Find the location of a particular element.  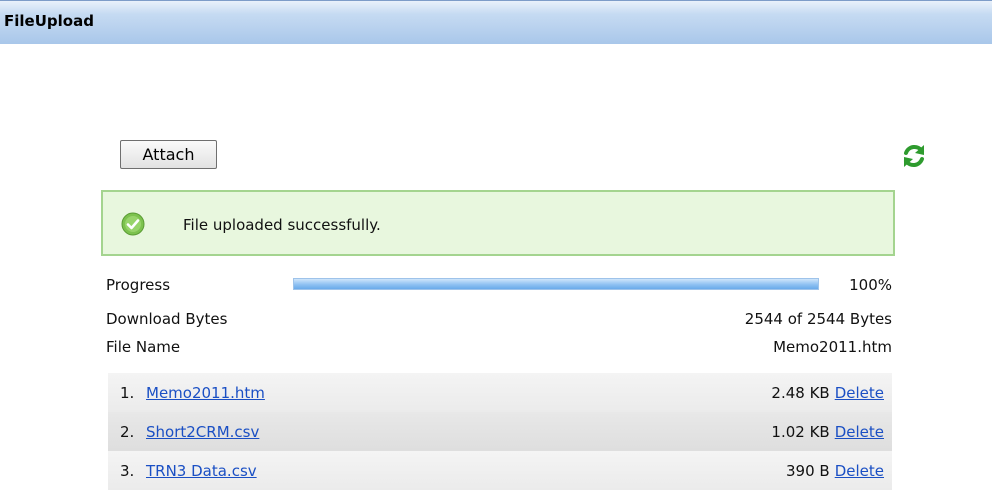

file-row: 2. Short2CRM.csv 1.02 KB Delete is located at coordinates (500, 431).